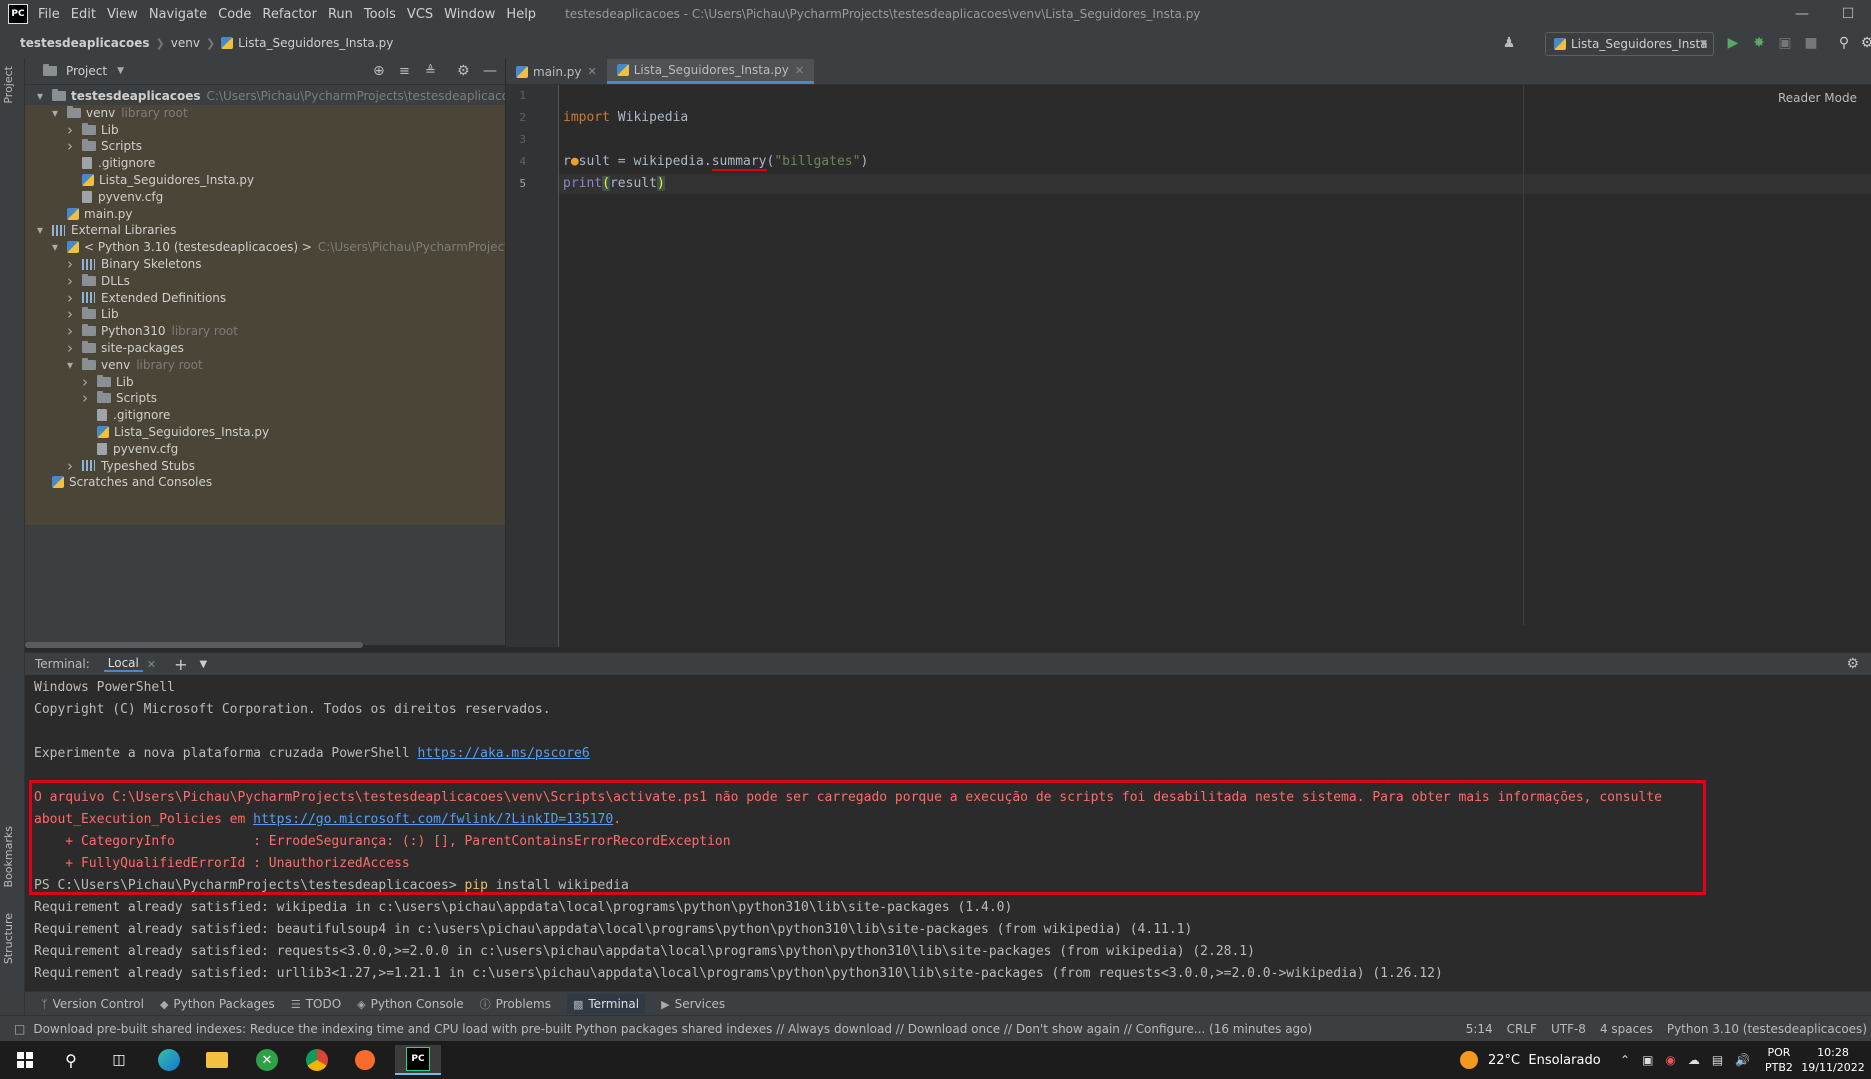 The image size is (1871, 1079). What do you see at coordinates (1759, 43) in the screenshot?
I see `debug-icon: ✸` at bounding box center [1759, 43].